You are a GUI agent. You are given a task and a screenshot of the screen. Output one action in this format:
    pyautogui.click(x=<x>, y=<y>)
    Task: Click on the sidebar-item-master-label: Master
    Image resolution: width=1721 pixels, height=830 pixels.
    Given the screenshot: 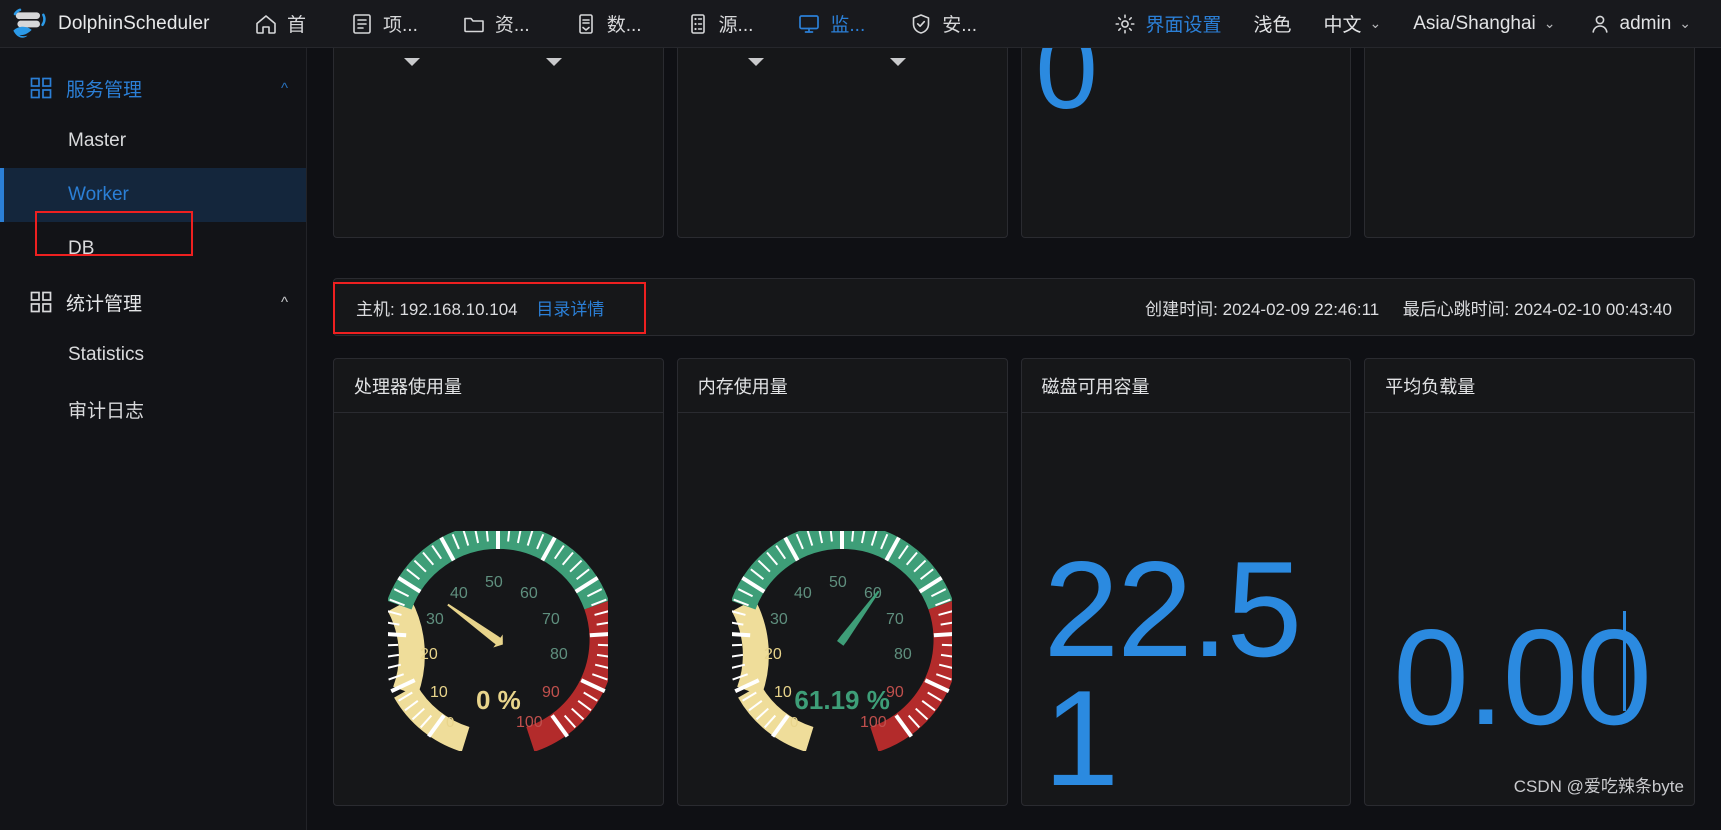 What is the action you would take?
    pyautogui.click(x=97, y=140)
    